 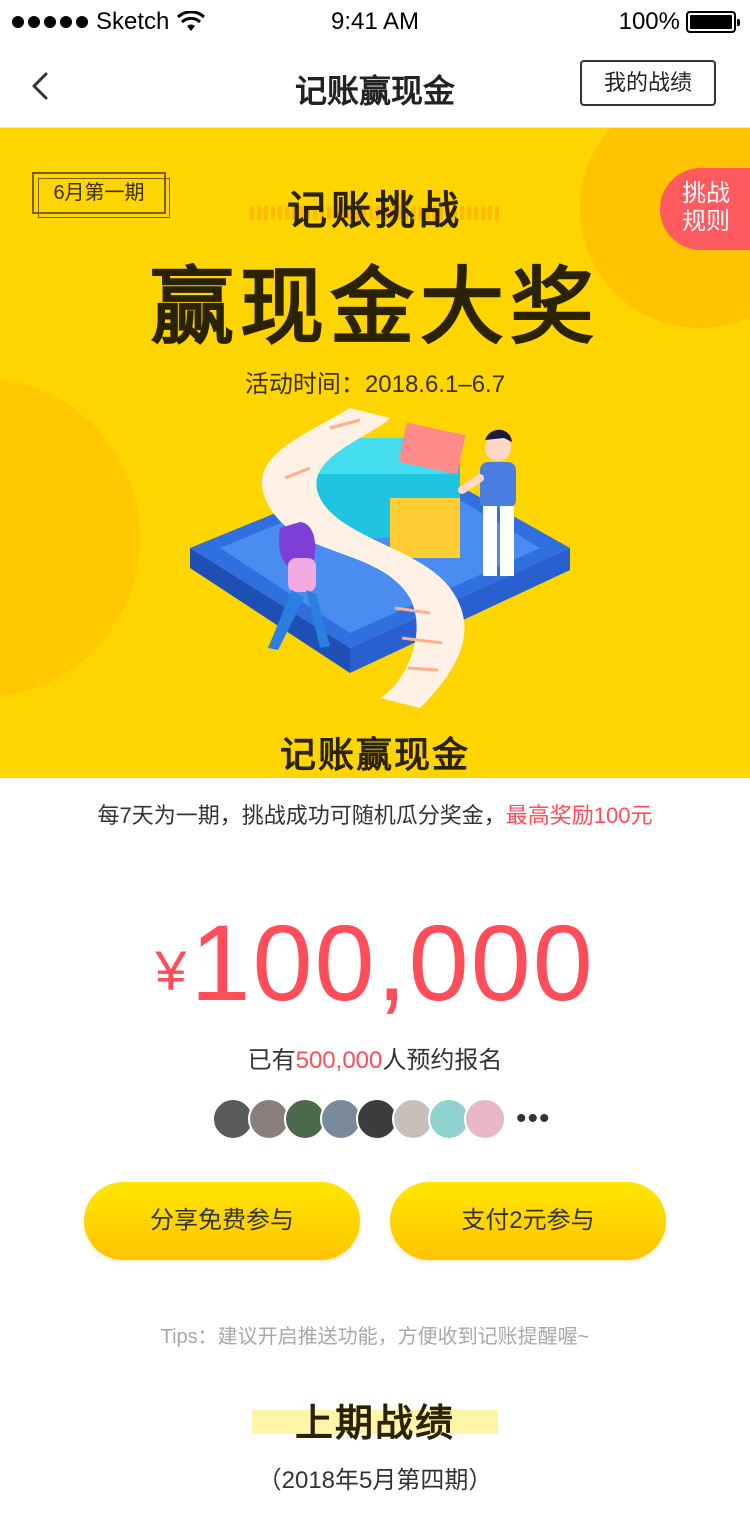 I want to click on battery-indicator: 100%, so click(x=679, y=22).